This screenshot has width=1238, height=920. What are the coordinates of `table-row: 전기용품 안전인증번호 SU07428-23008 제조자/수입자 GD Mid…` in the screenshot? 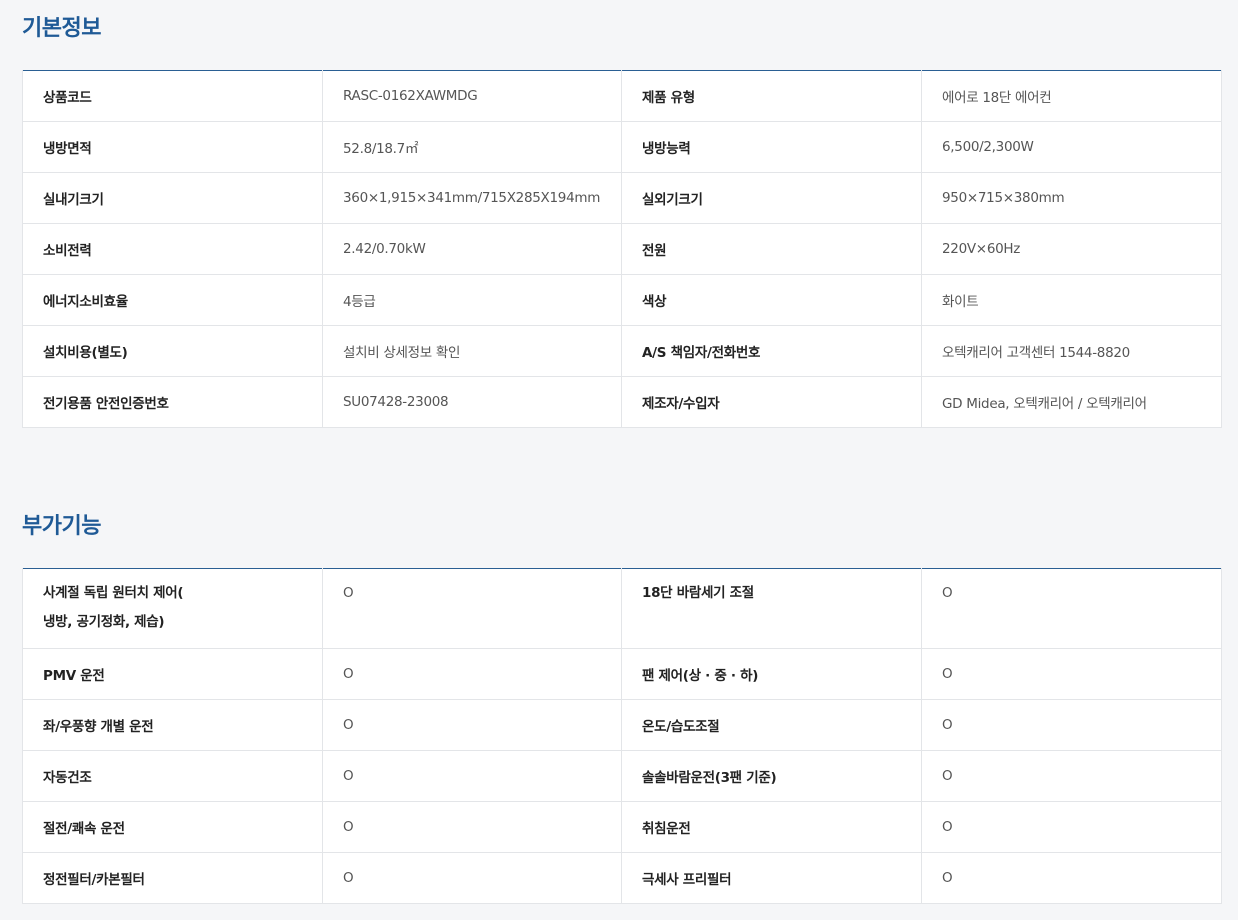 It's located at (622, 402).